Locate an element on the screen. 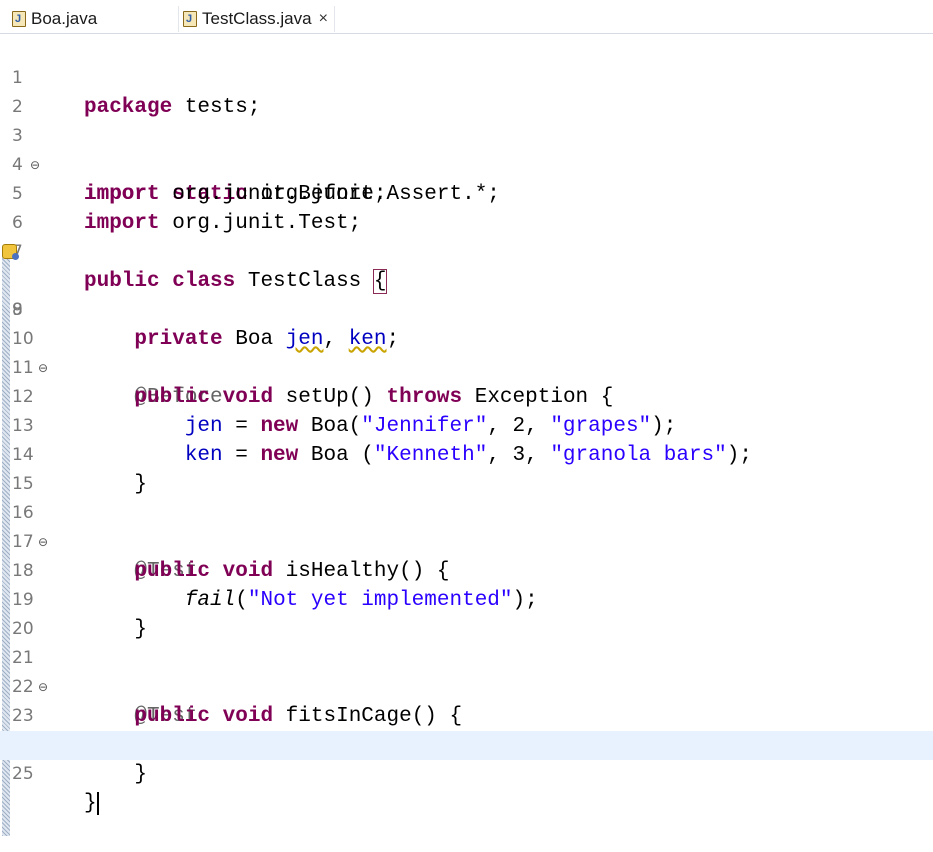 The image size is (933, 852). code-line: 19 } is located at coordinates (466, 599).